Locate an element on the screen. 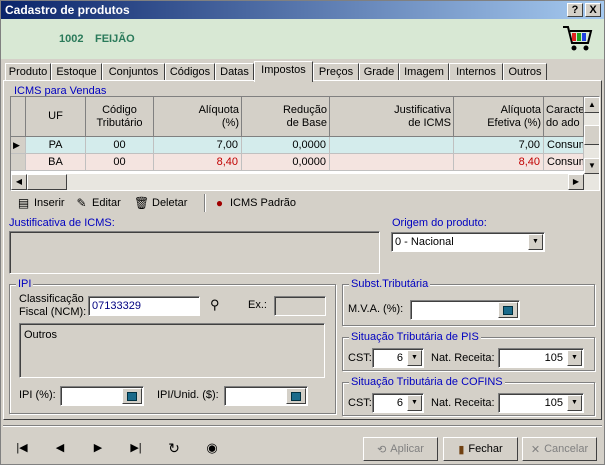 Image resolution: width=605 pixels, height=465 pixels. ex-field is located at coordinates (300, 306).